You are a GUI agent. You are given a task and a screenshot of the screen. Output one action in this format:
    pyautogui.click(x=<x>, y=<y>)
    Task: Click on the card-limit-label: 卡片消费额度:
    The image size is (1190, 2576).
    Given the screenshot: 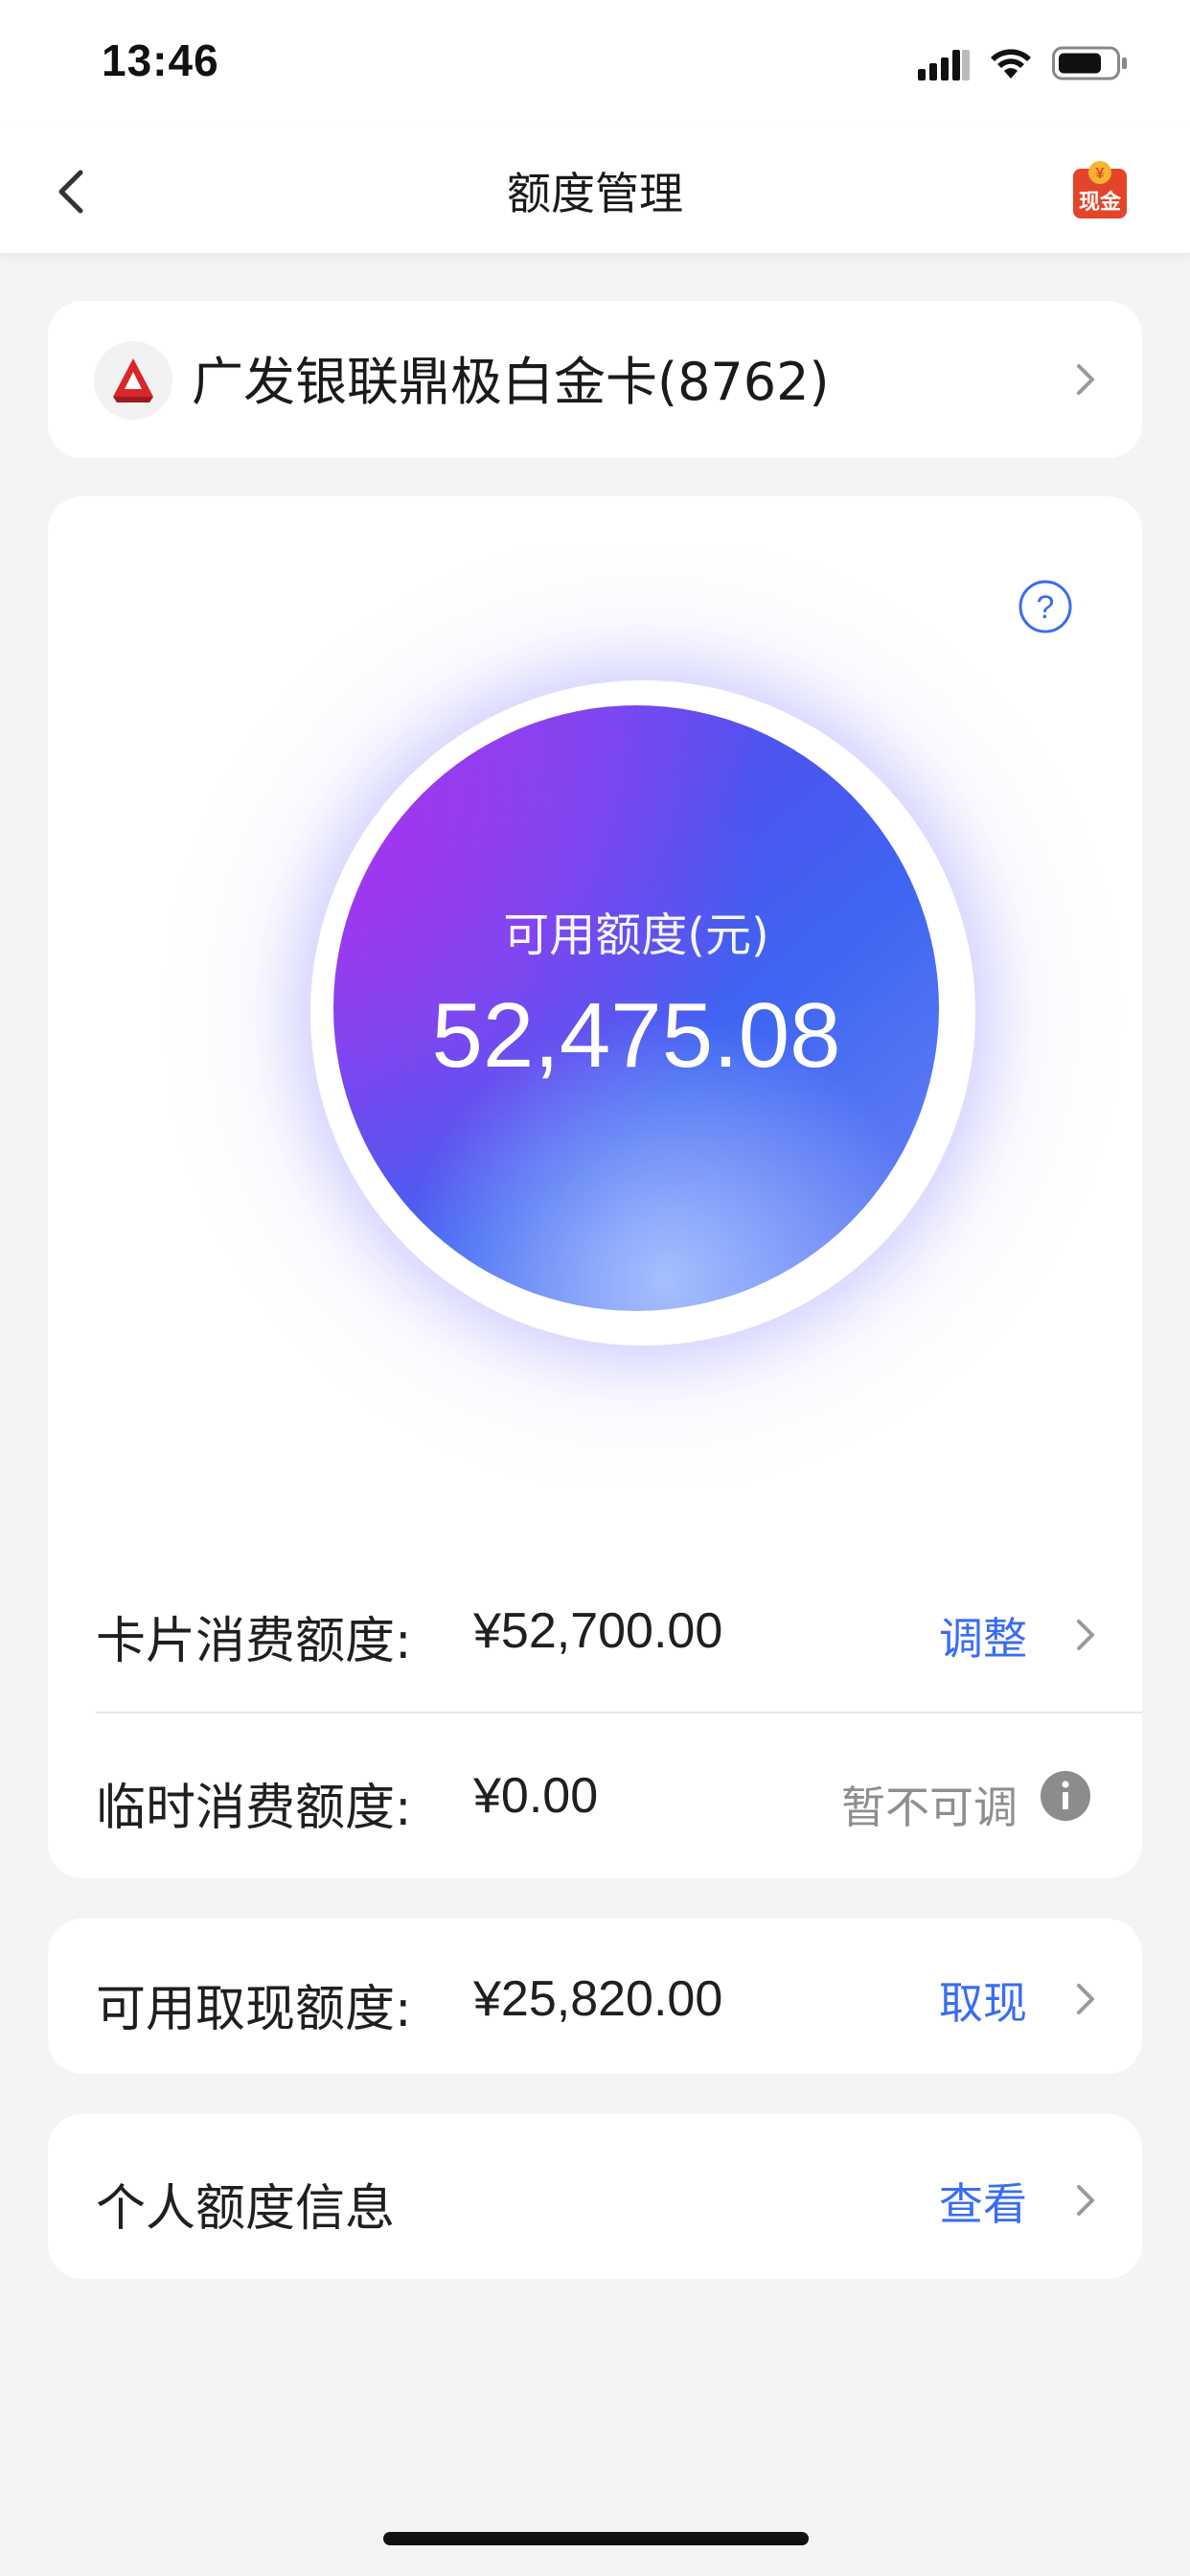 What is the action you would take?
    pyautogui.click(x=254, y=1641)
    